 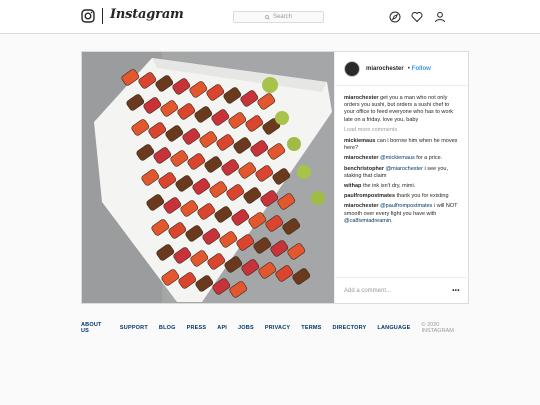 I want to click on comment-mention: @miarochester, so click(x=403, y=169).